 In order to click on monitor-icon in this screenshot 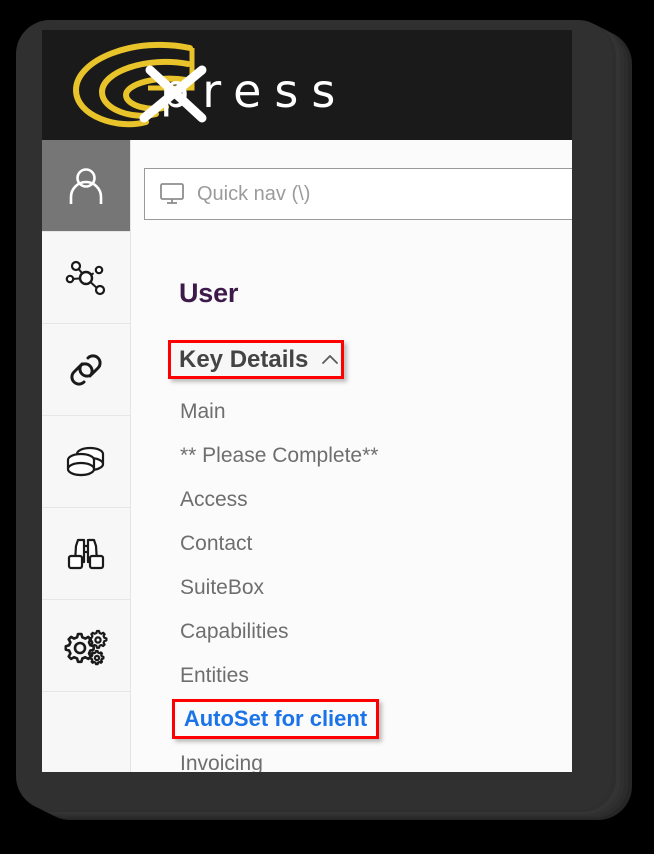, I will do `click(172, 193)`.